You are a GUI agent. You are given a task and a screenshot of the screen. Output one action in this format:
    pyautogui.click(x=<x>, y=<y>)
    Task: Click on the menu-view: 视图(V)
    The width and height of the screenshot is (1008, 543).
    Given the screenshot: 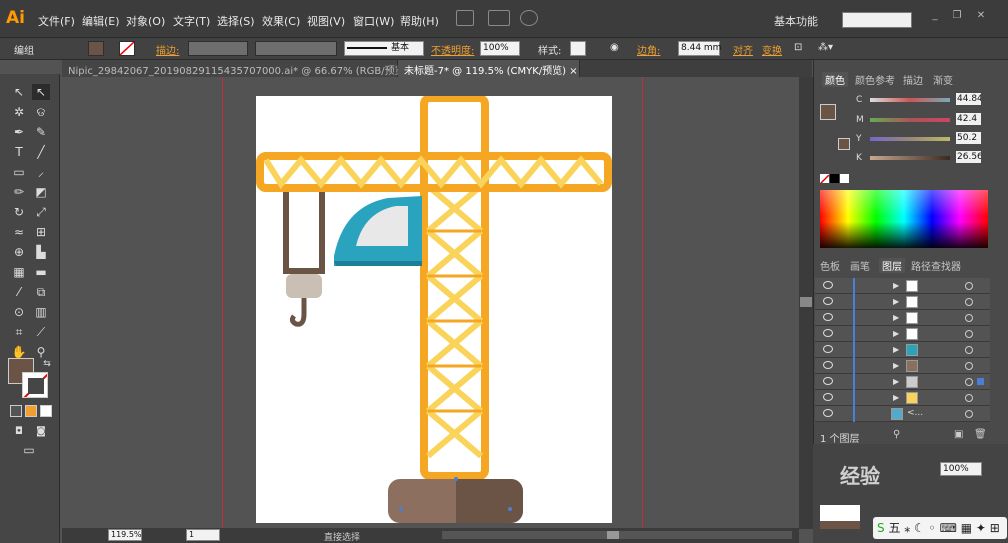 What is the action you would take?
    pyautogui.click(x=326, y=21)
    